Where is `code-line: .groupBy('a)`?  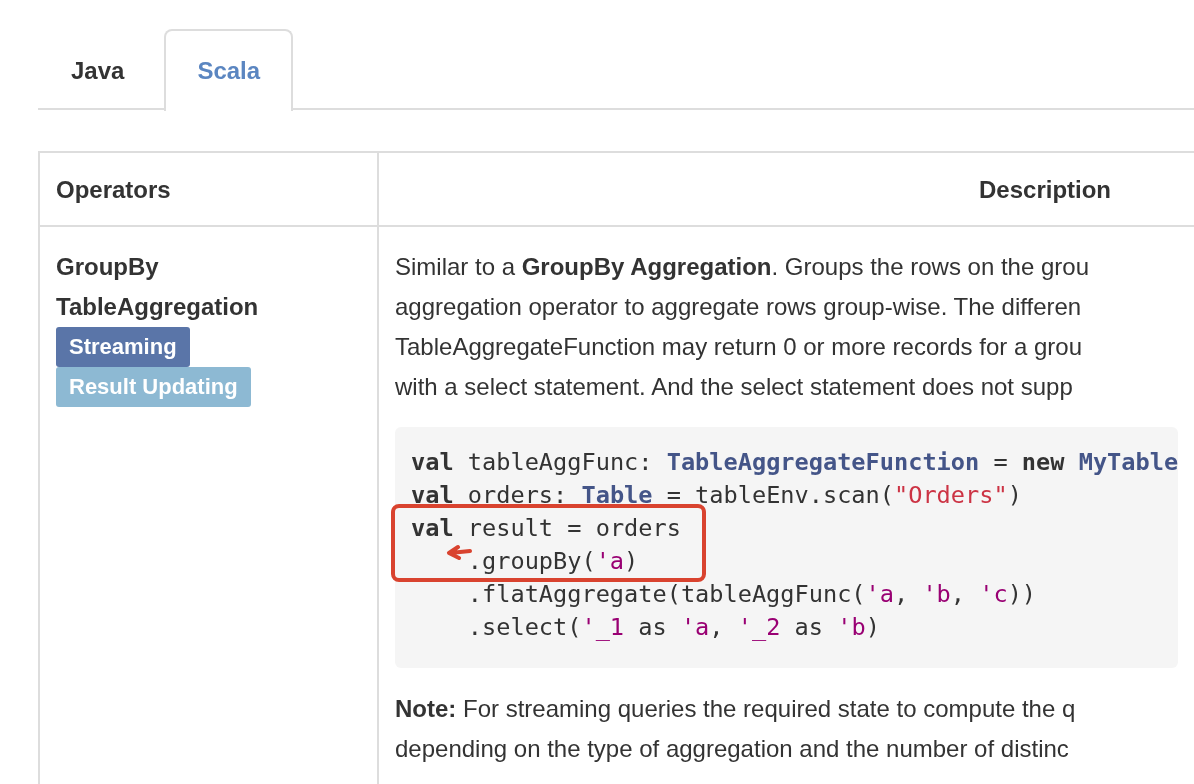 code-line: .groupBy('a) is located at coordinates (553, 561).